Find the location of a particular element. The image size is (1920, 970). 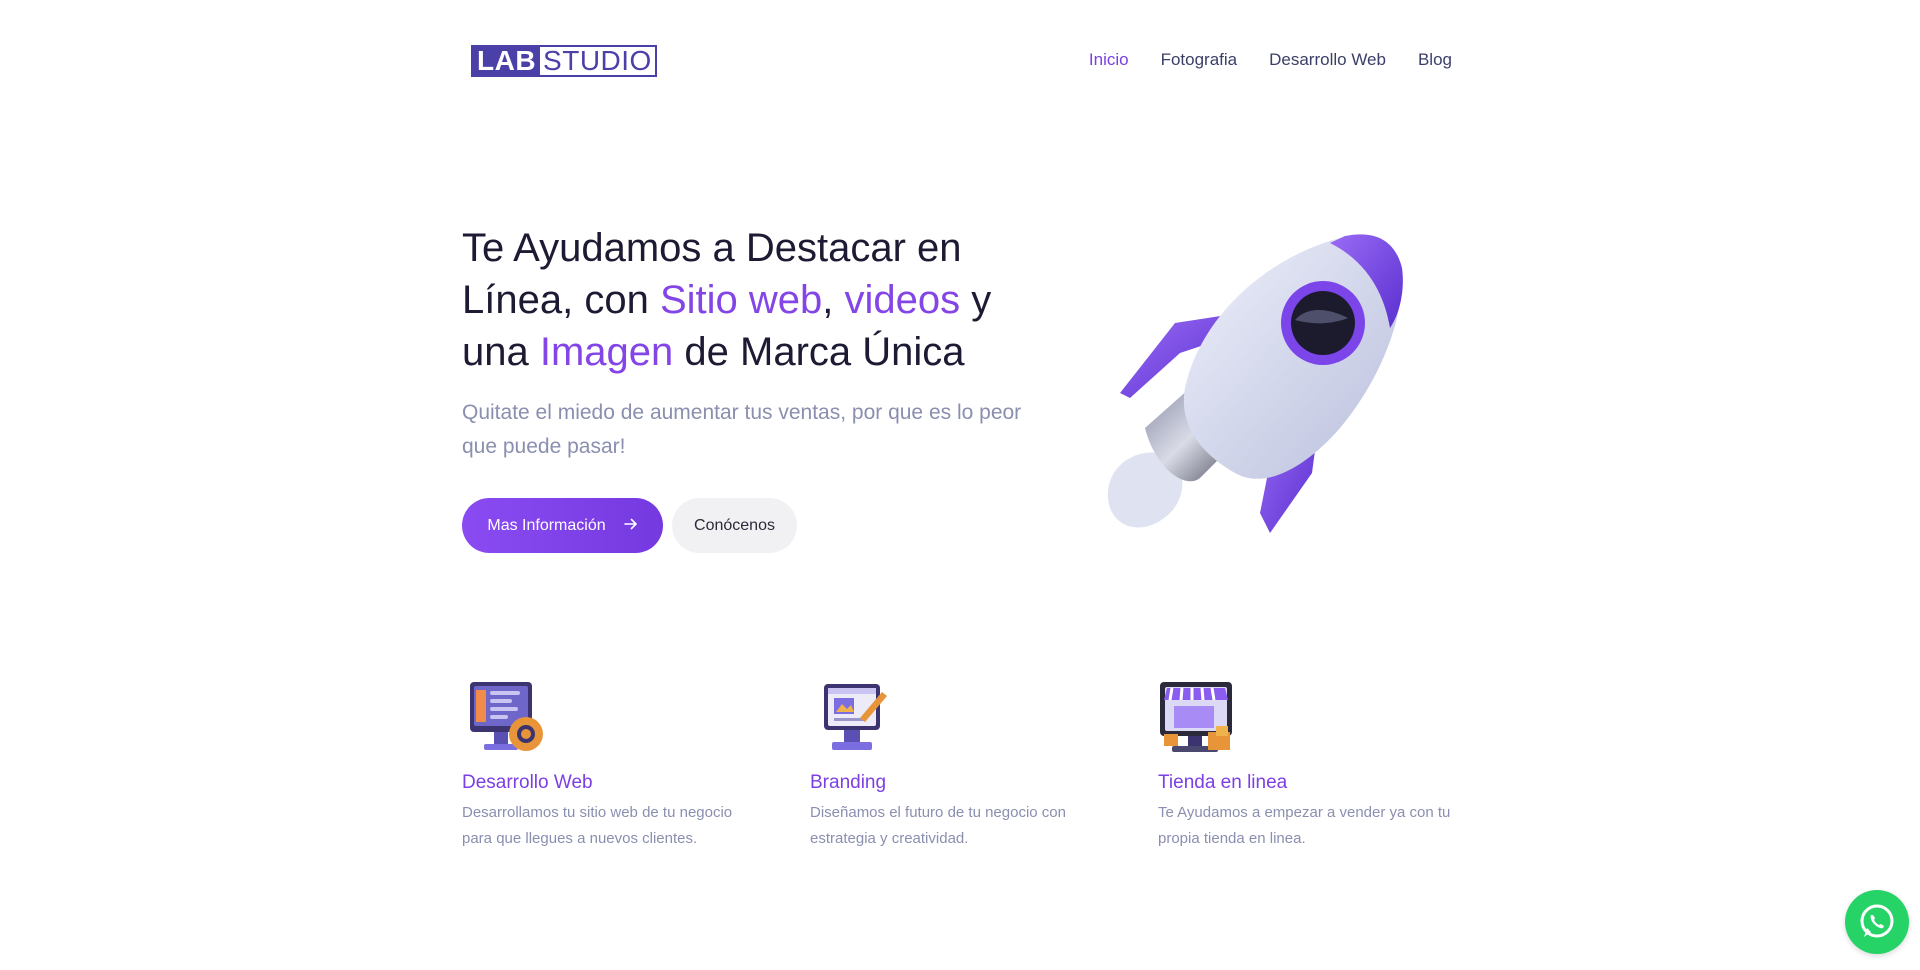

rocket-icon is located at coordinates (1255, 383).